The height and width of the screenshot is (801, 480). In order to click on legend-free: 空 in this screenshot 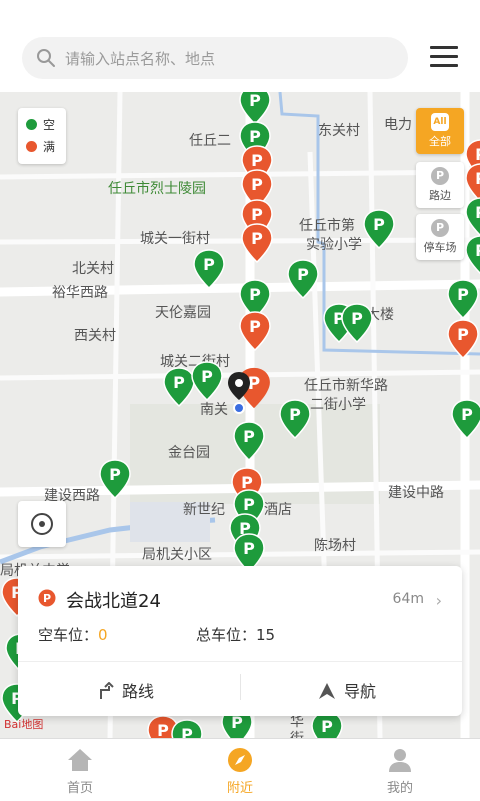, I will do `click(40, 126)`.